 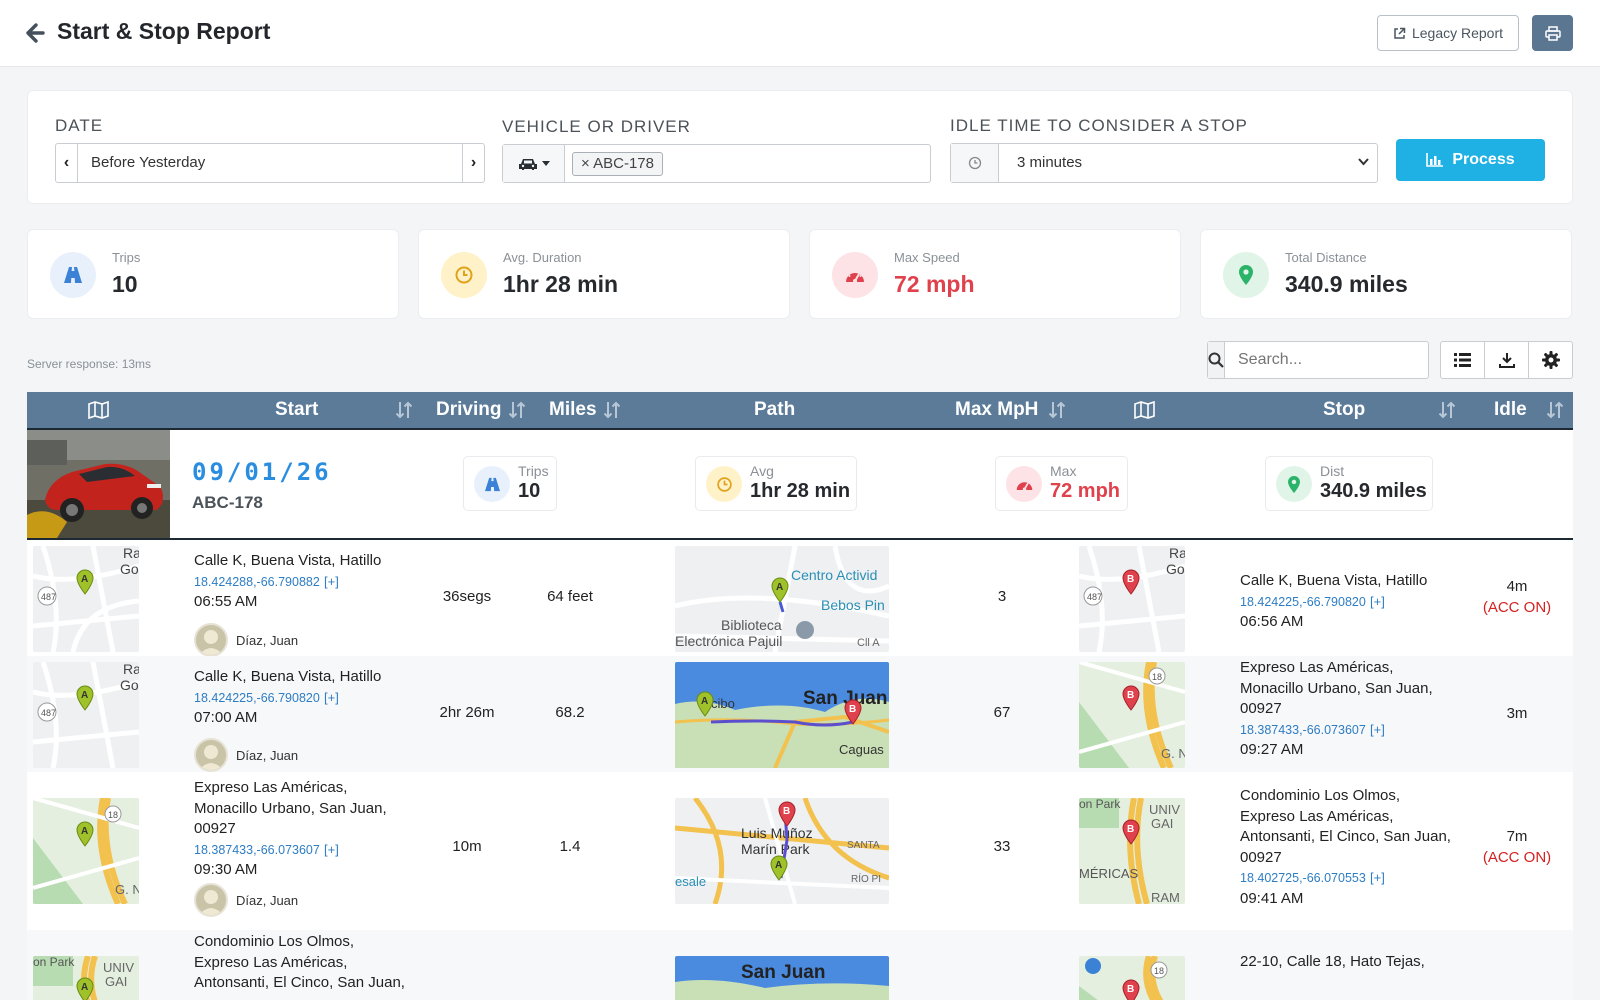 What do you see at coordinates (1326, 257) in the screenshot?
I see `stat-label: Total Distance` at bounding box center [1326, 257].